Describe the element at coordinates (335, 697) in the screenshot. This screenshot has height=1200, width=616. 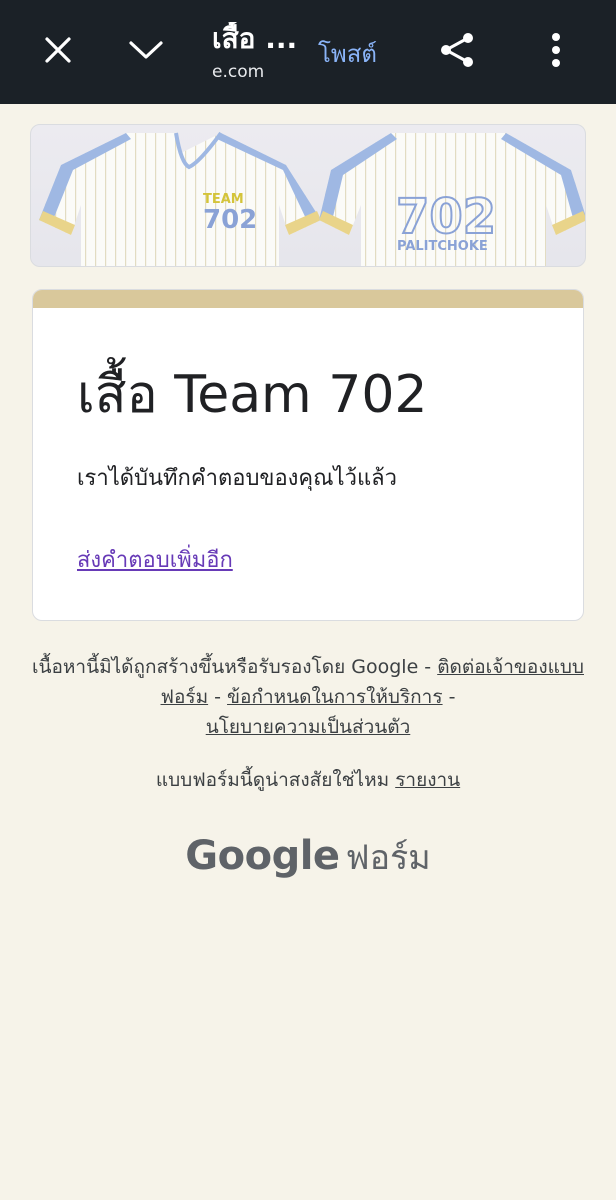
I see `terms-link: ข้อกำหนดในการให้บริการ` at that location.